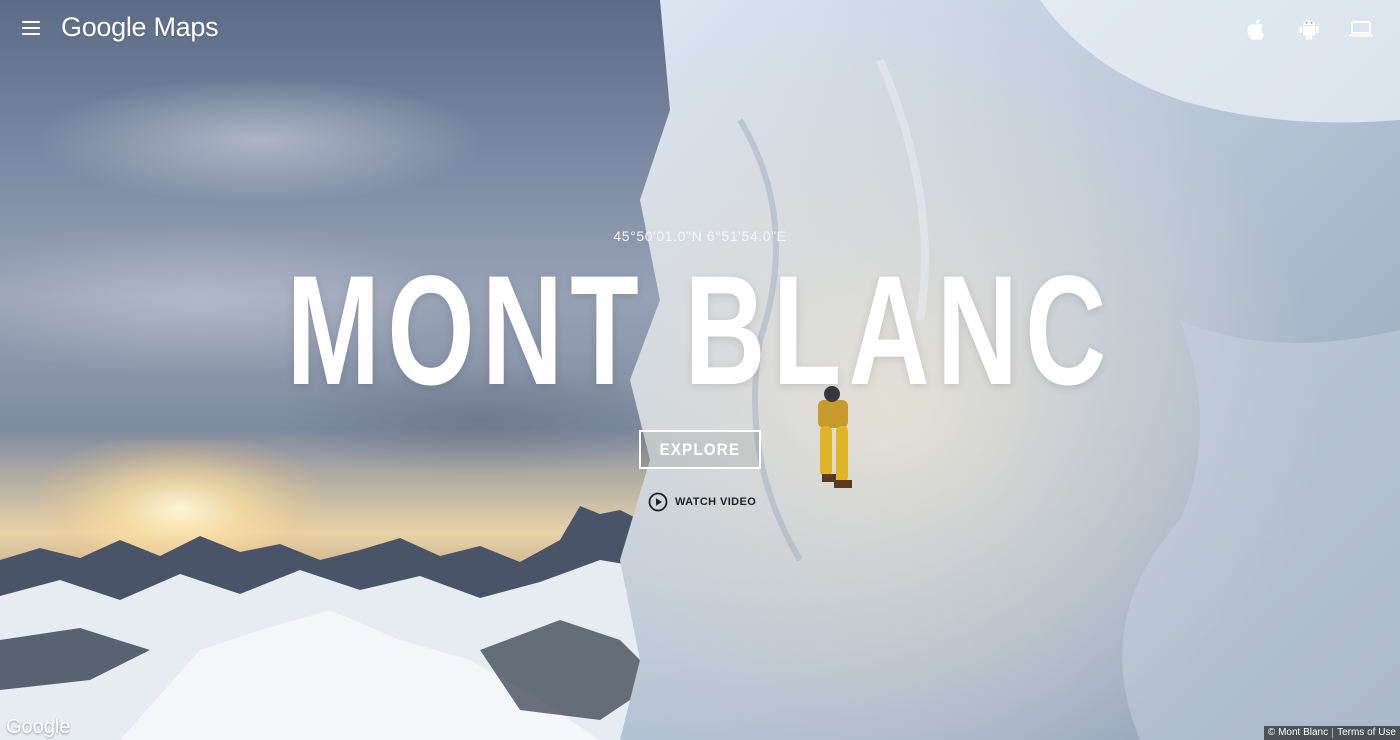 This screenshot has width=1400, height=740. What do you see at coordinates (716, 502) in the screenshot?
I see `watch-video-label: WATCH VIDEO` at bounding box center [716, 502].